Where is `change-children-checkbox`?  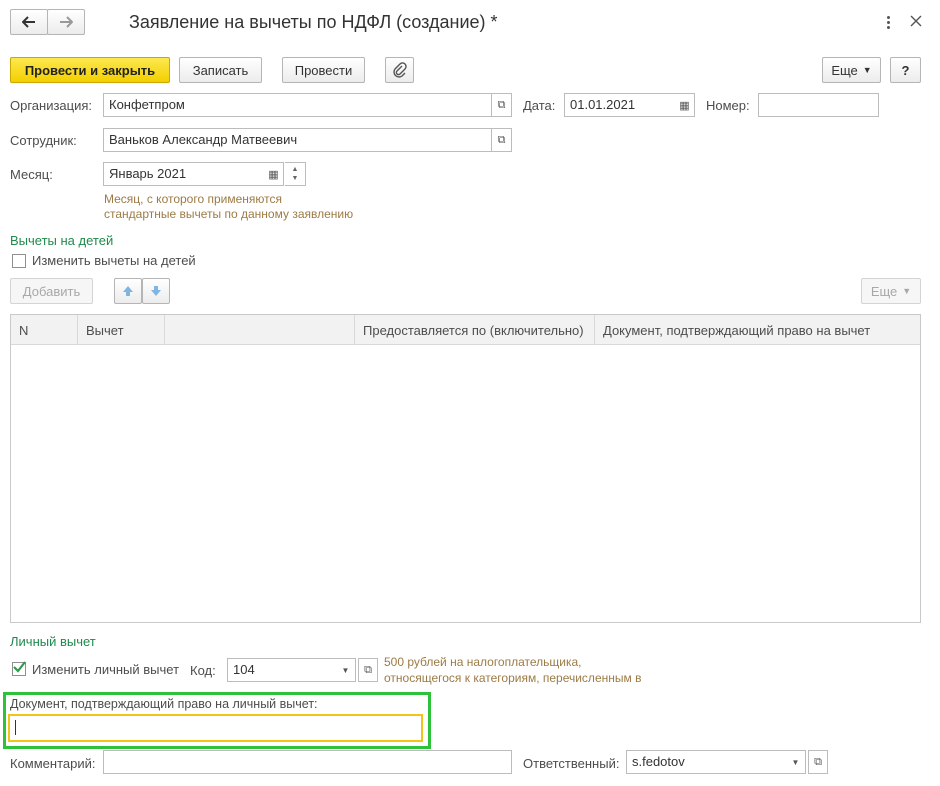
change-children-checkbox is located at coordinates (19, 261).